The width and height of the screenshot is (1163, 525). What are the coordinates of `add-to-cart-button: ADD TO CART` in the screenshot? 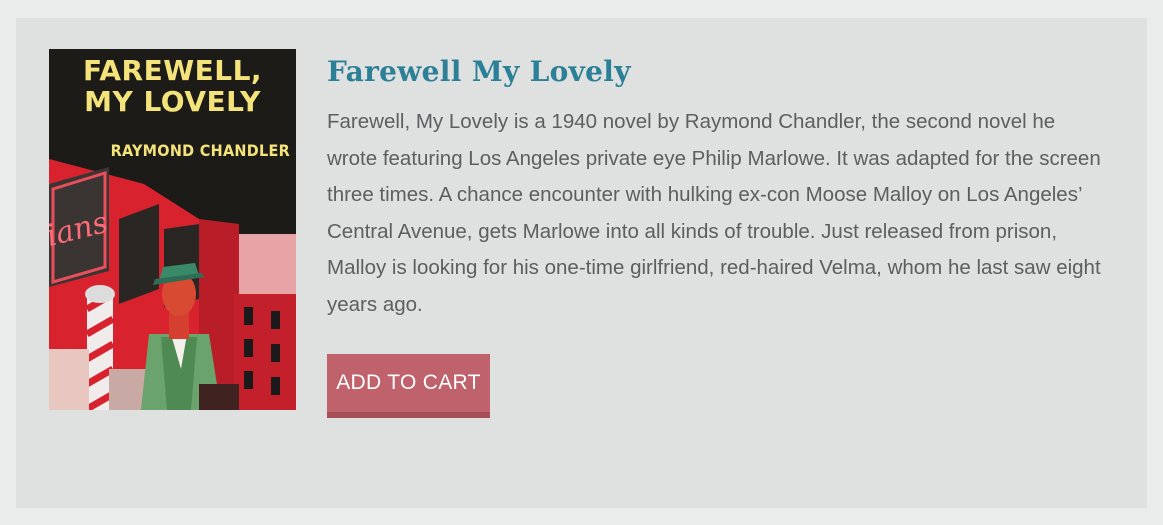 It's located at (408, 386).